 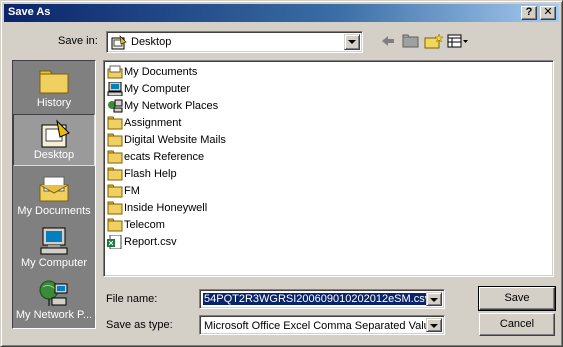 I want to click on places-history: History, so click(x=54, y=87).